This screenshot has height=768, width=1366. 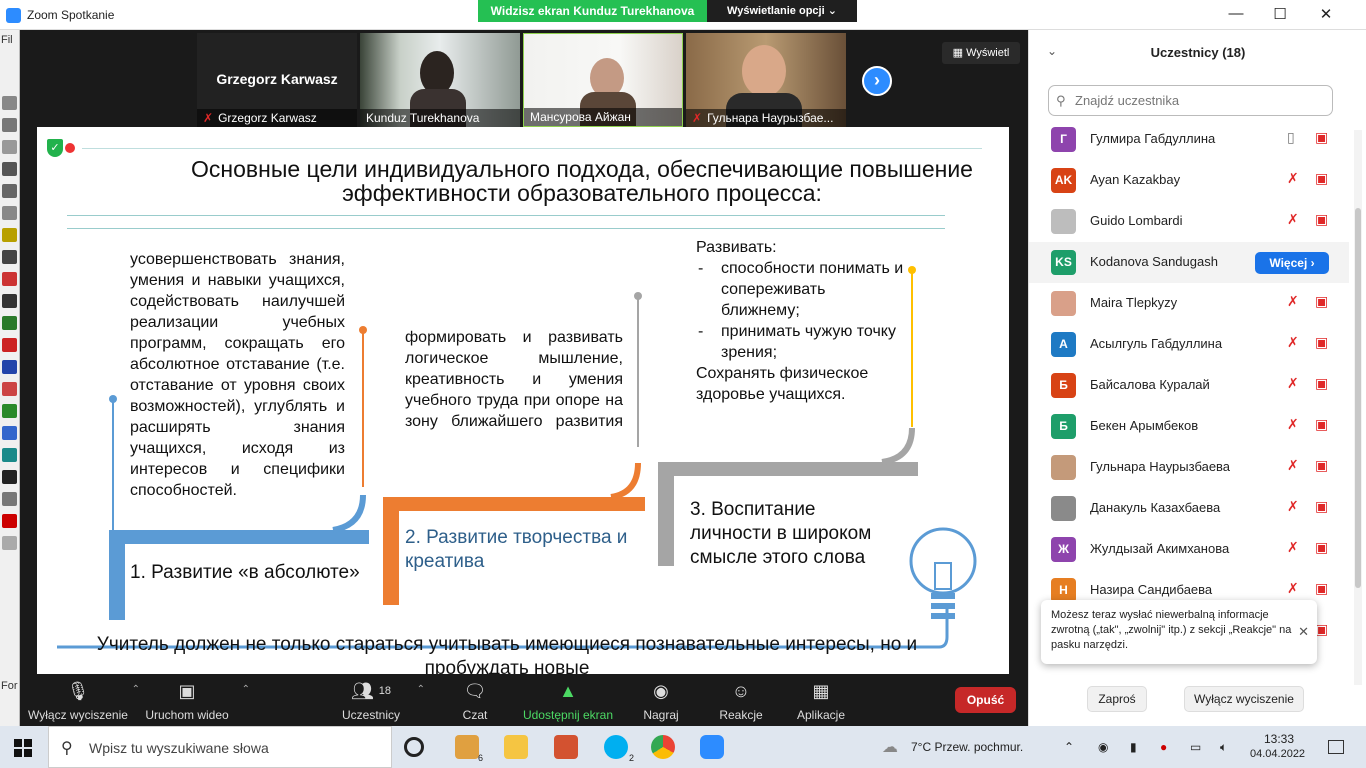 I want to click on zoom-taskbar-icon, so click(x=712, y=747).